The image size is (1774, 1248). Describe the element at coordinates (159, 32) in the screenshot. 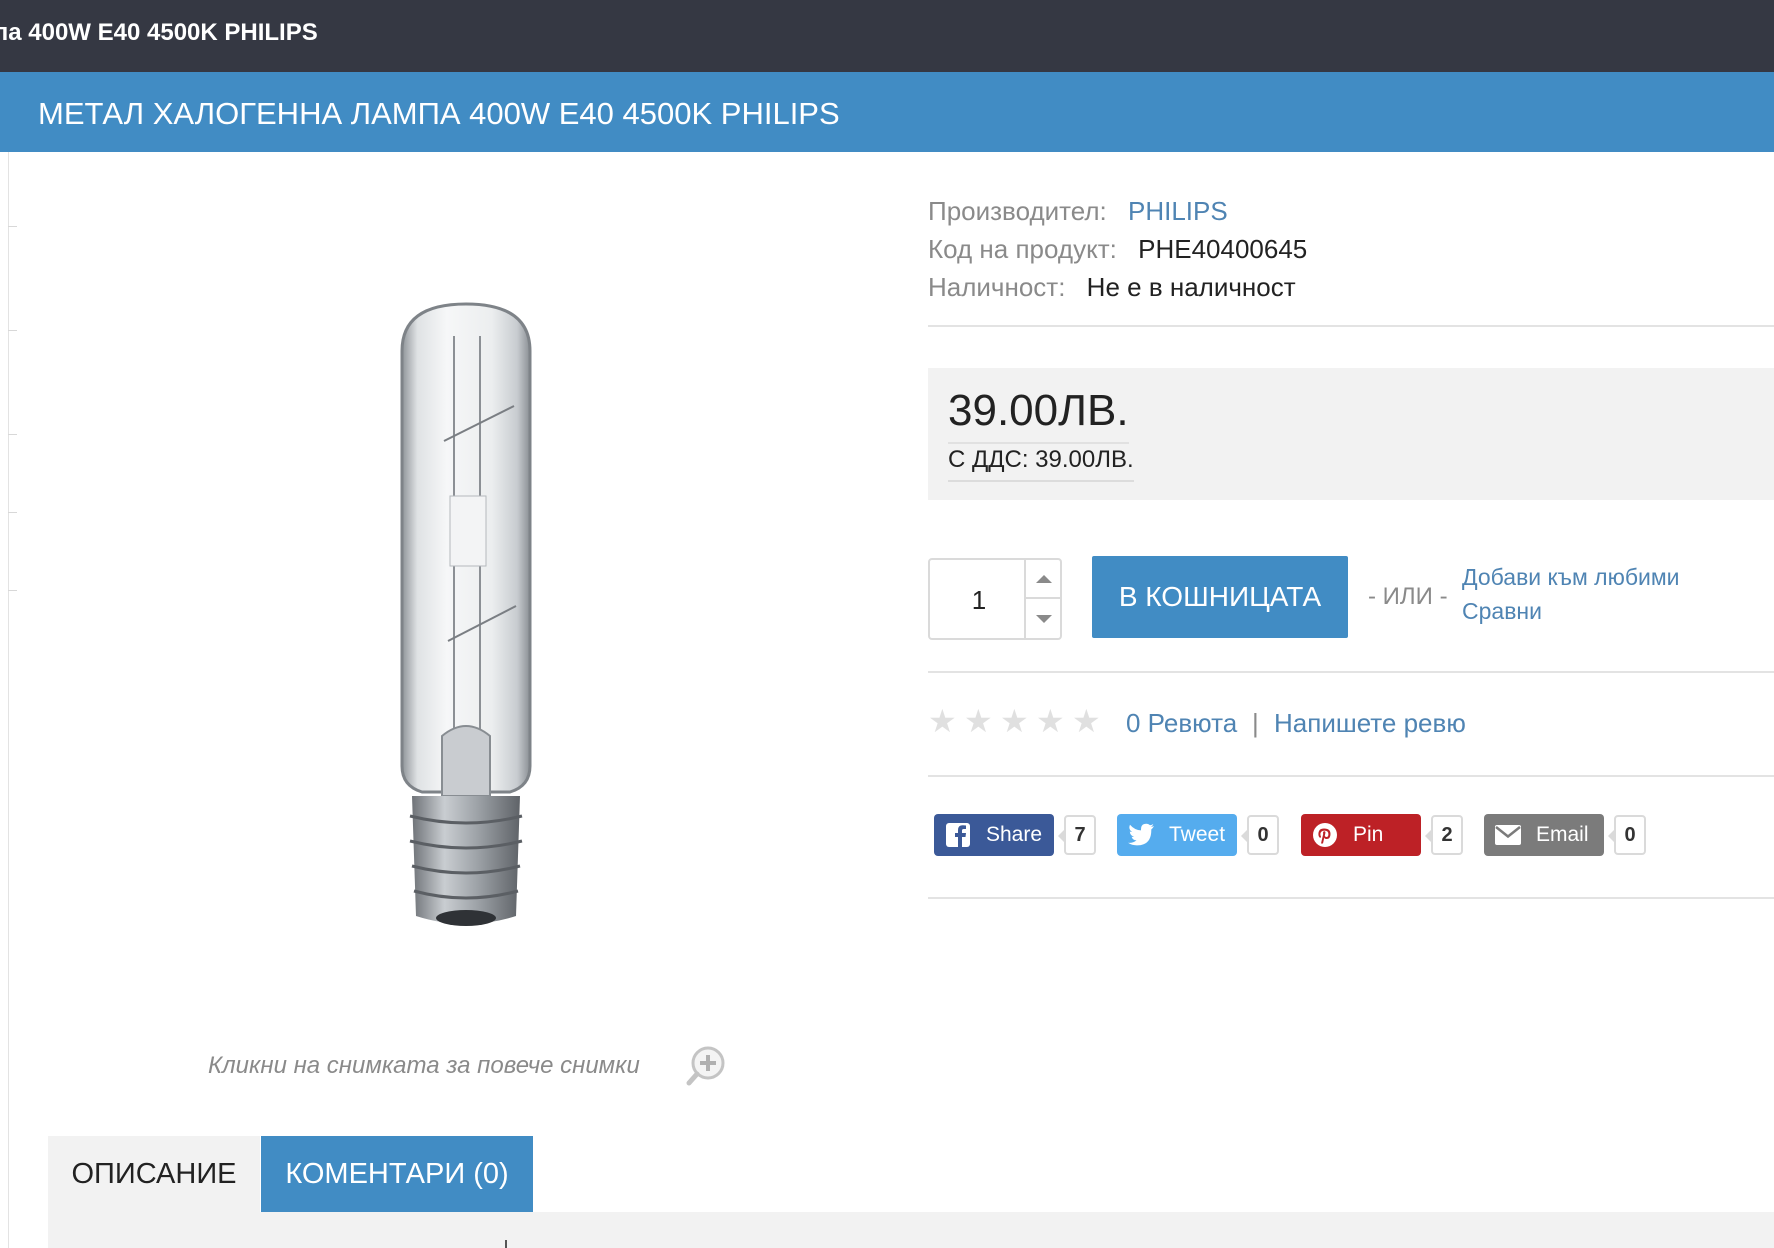

I see `topbar-title: мпа 400W E40 4500K PHILIPS` at that location.